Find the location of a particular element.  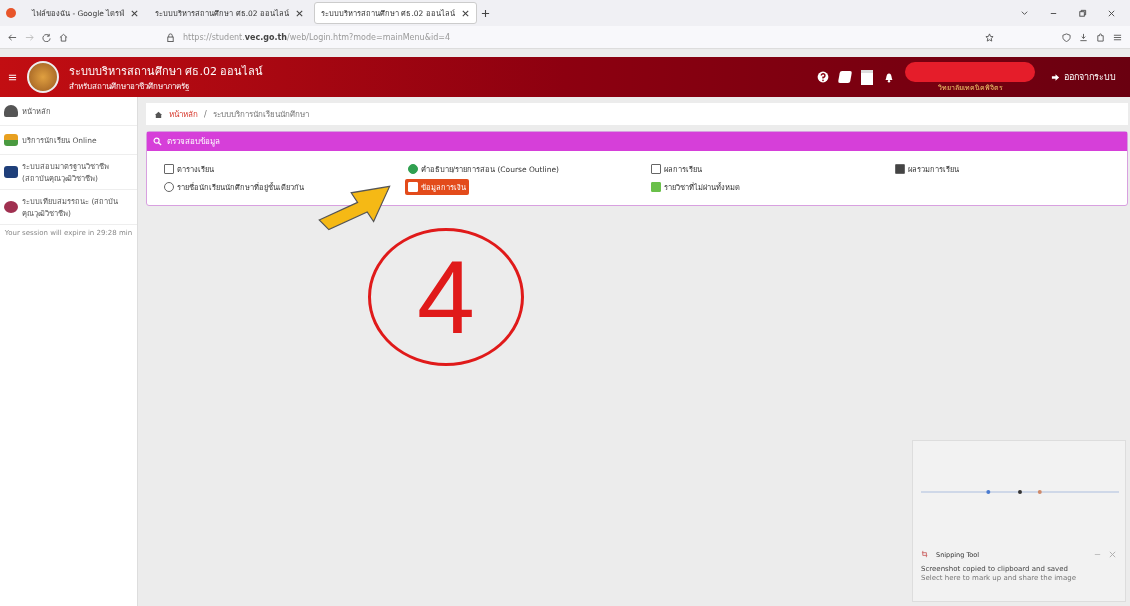

site-title: ระบบบริหารสถานศึกษา ศธ.02 ออนไลน์ is located at coordinates (166, 71).